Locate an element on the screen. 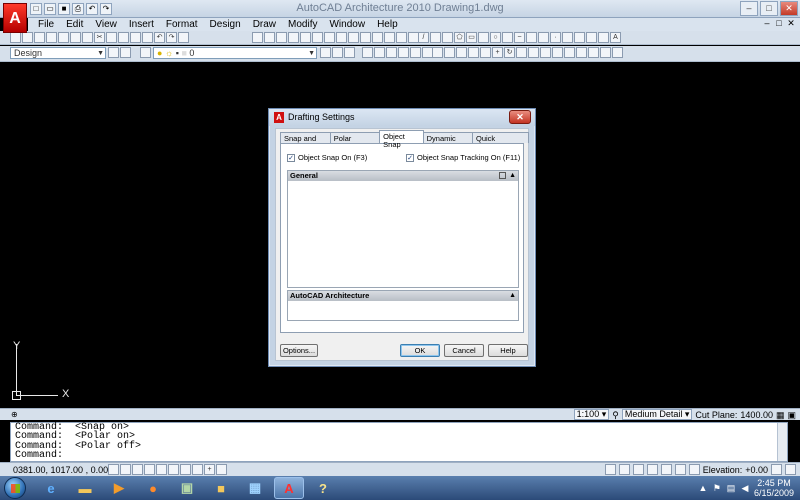 The width and height of the screenshot is (800, 500). explorer-taskbar-icon: ■ is located at coordinates (221, 488).